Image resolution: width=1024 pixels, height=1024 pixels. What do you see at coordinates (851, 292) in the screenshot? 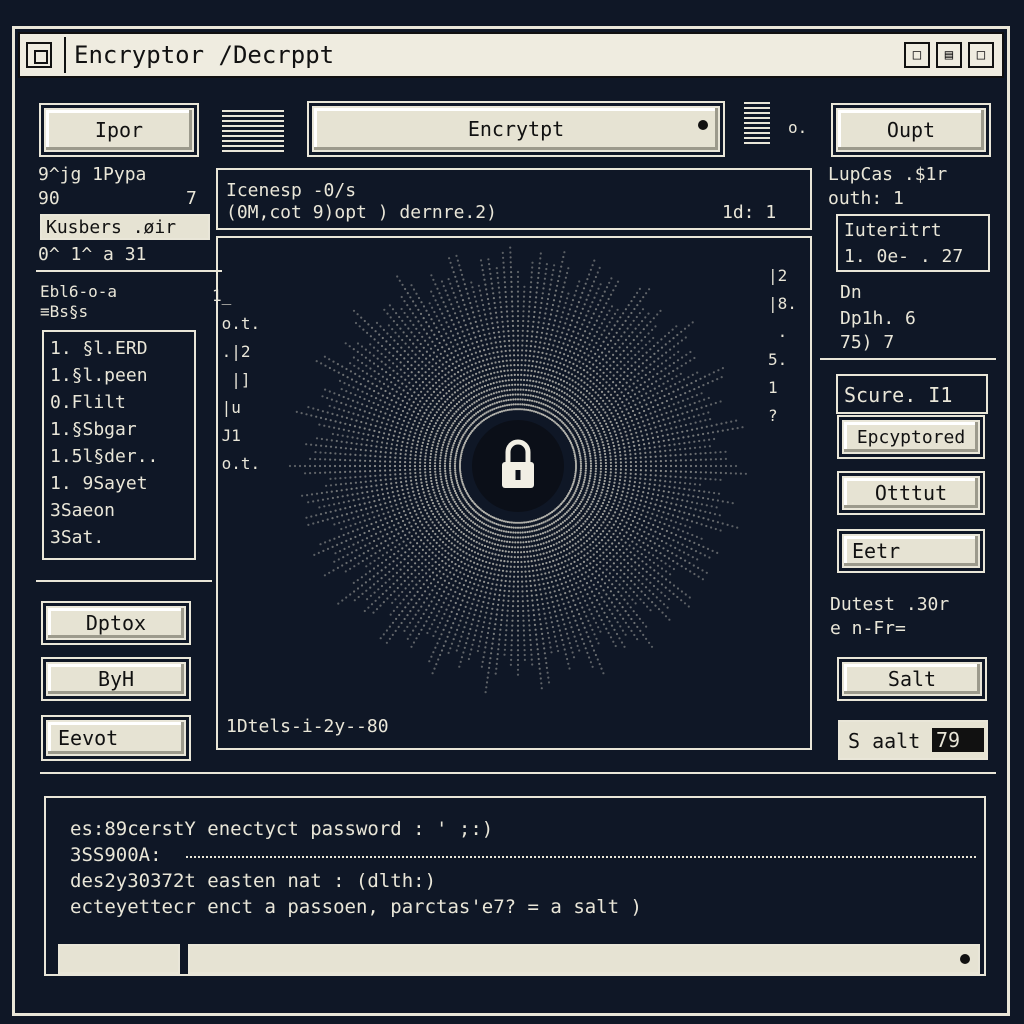
I see `on-label: Dn` at bounding box center [851, 292].